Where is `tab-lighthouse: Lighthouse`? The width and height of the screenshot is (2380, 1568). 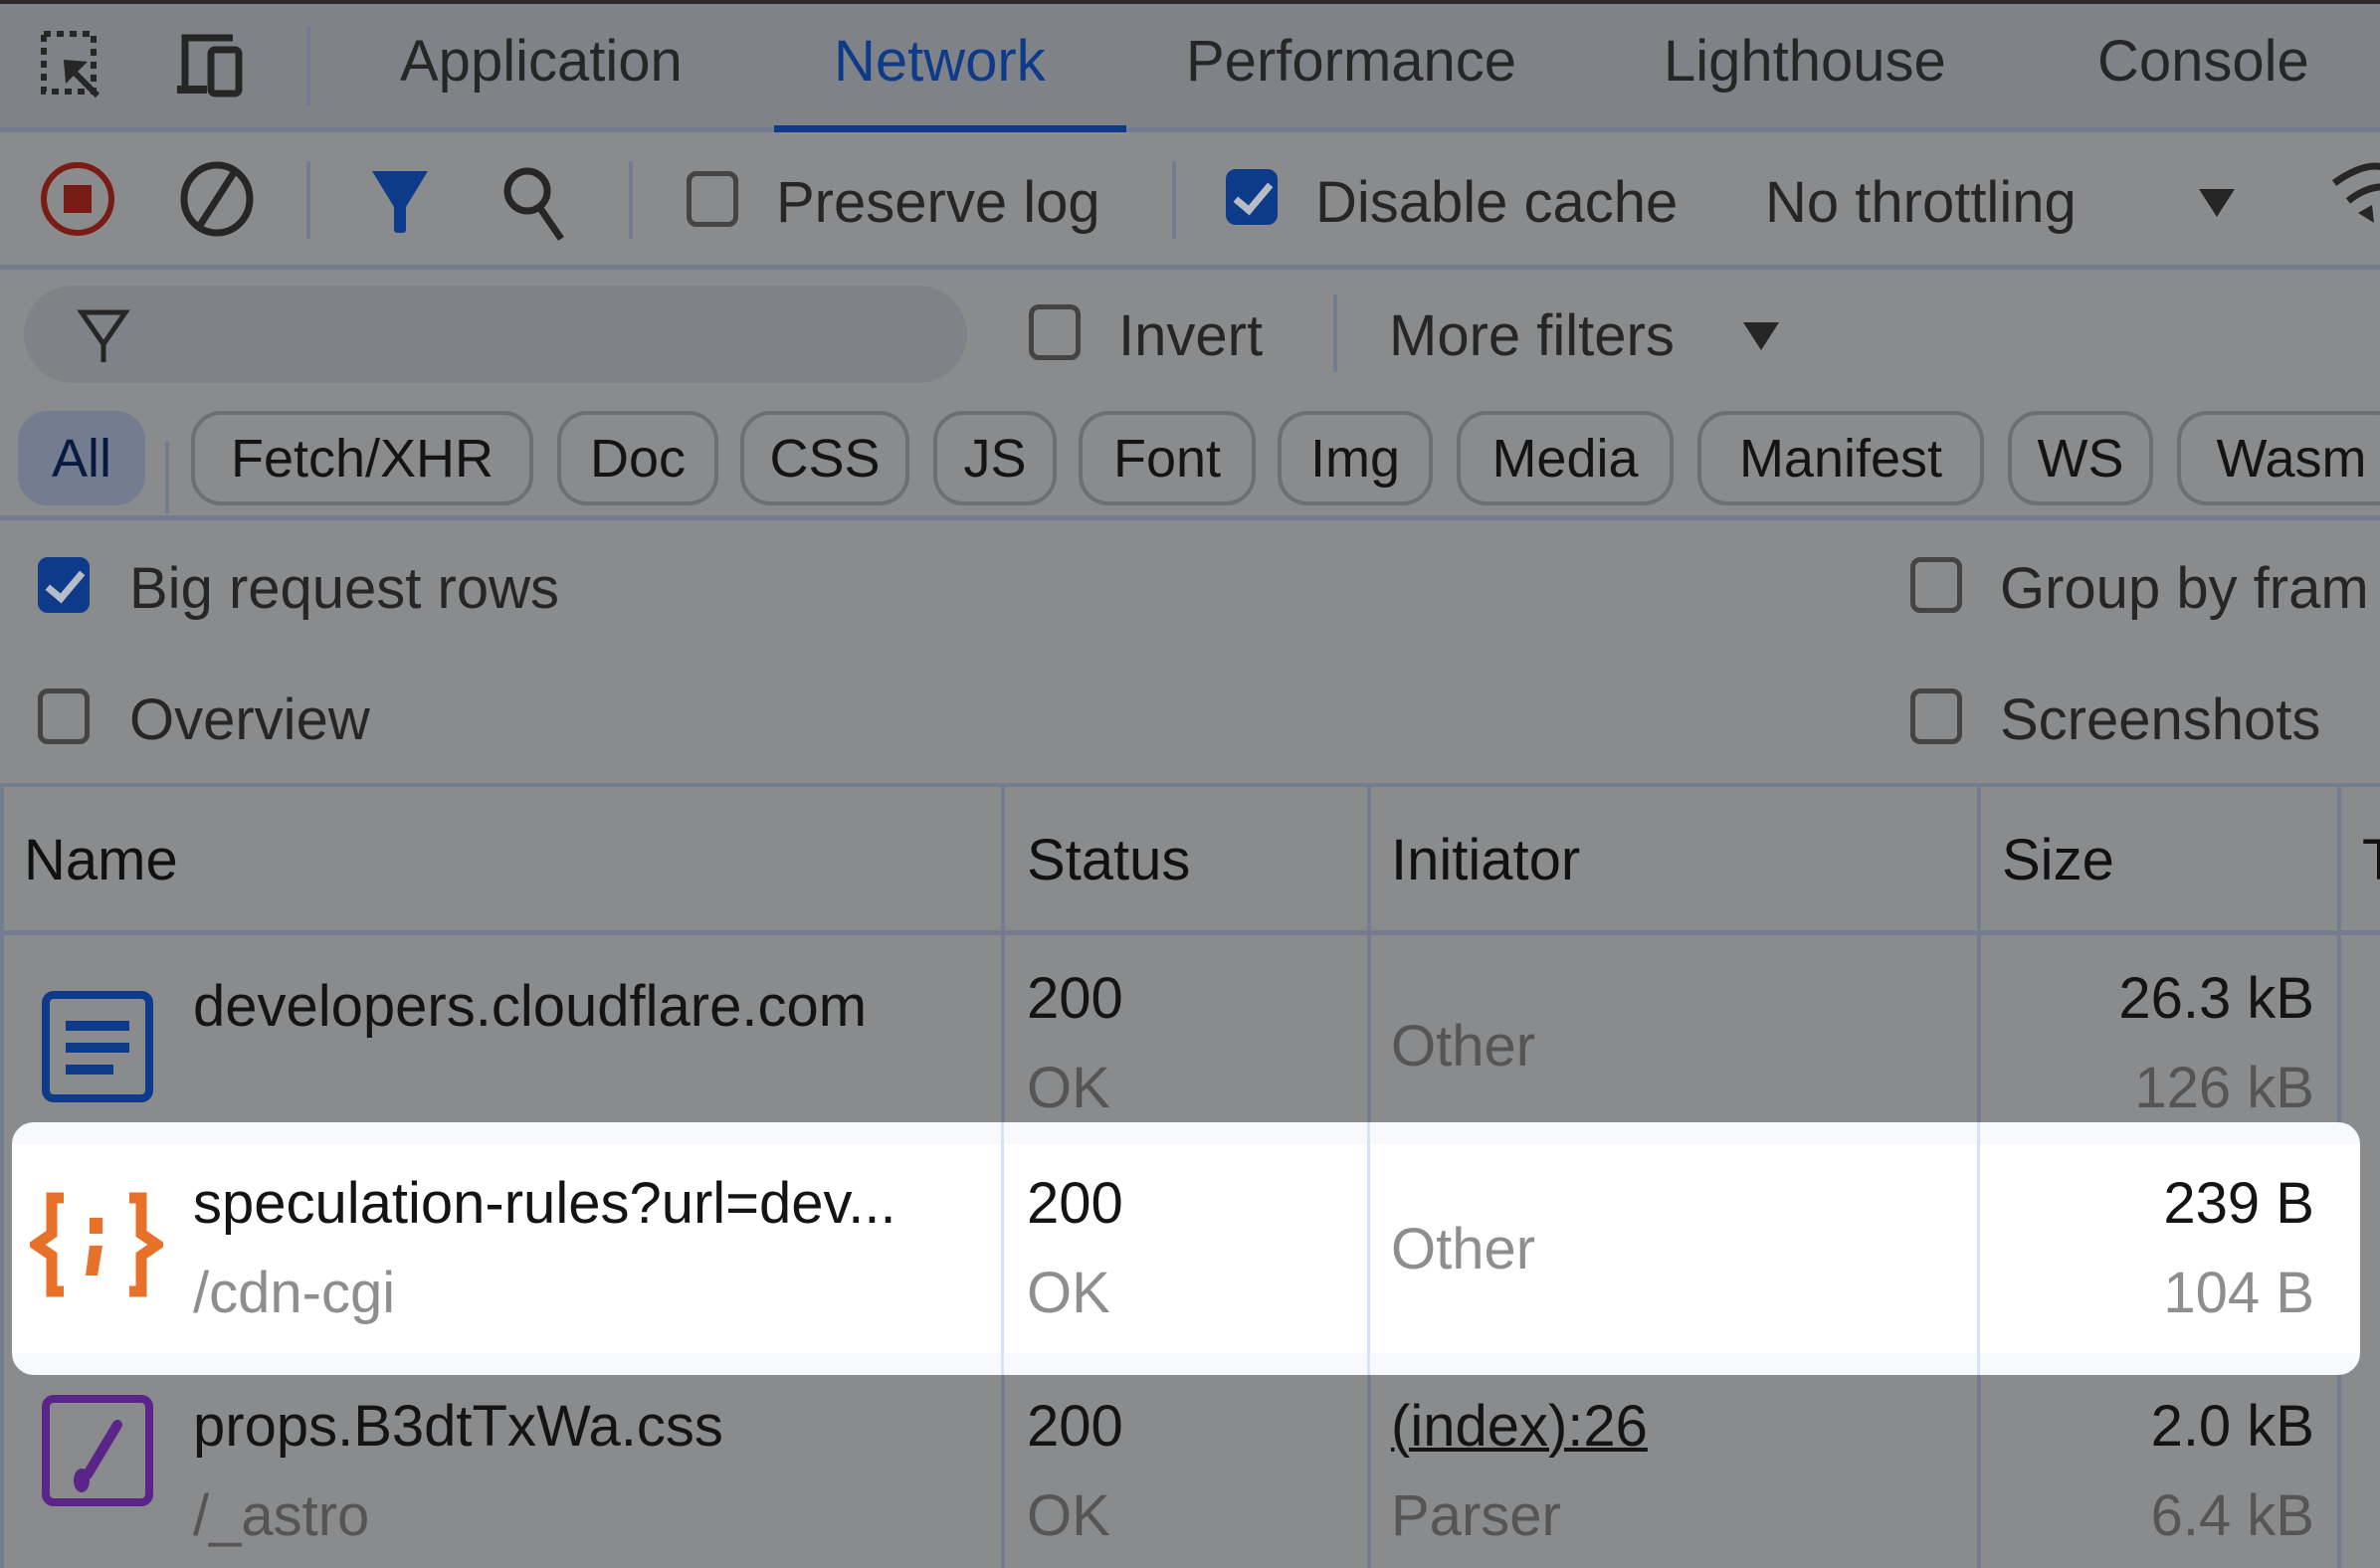
tab-lighthouse: Lighthouse is located at coordinates (1805, 61).